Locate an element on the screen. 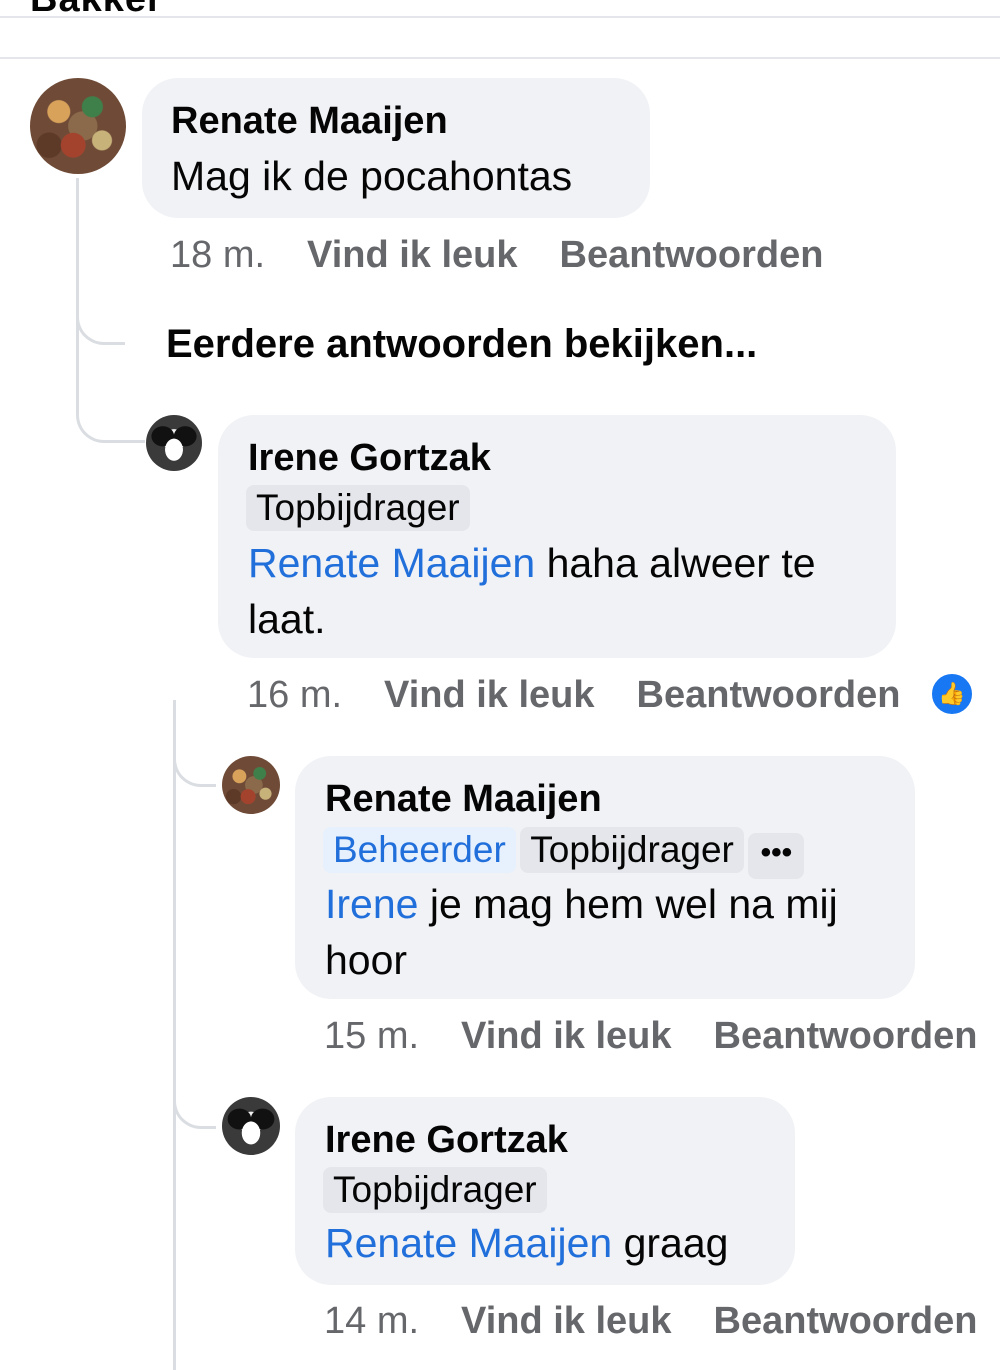 This screenshot has width=1000, height=1370. timestamp: 15 m. is located at coordinates (371, 1036).